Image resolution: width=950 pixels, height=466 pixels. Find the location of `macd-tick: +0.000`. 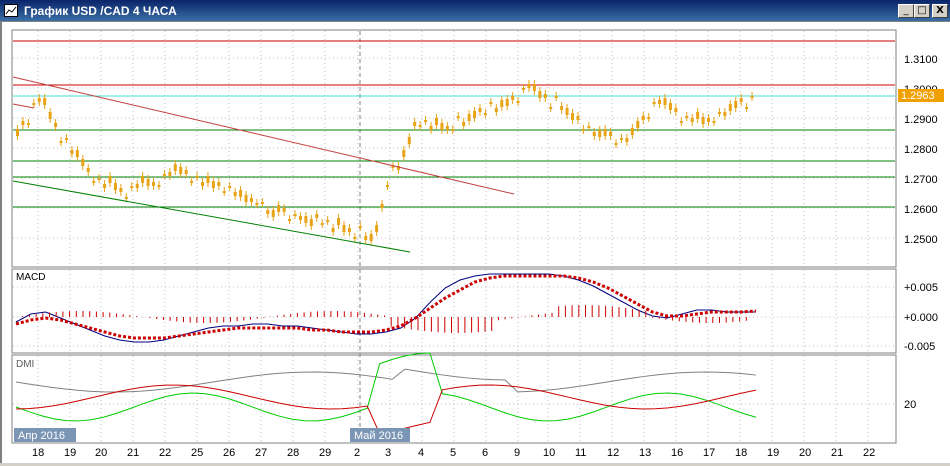

macd-tick: +0.000 is located at coordinates (921, 318).